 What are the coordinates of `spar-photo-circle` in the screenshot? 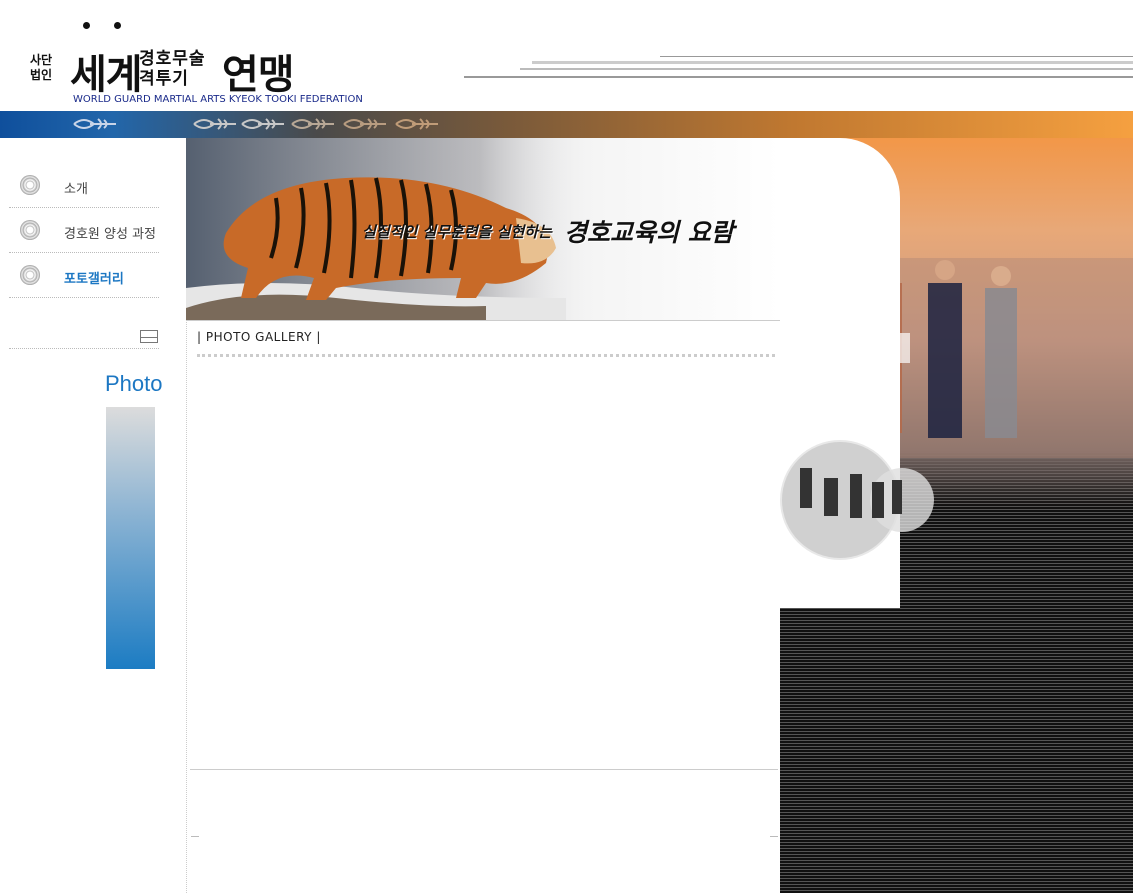 It's located at (857, 500).